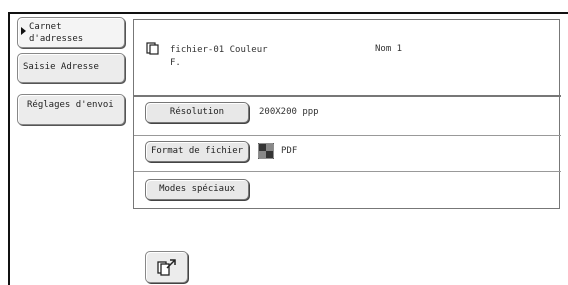 Image resolution: width=568 pixels, height=285 pixels. I want to click on special-modes-button: Modes spéciaux, so click(197, 189).